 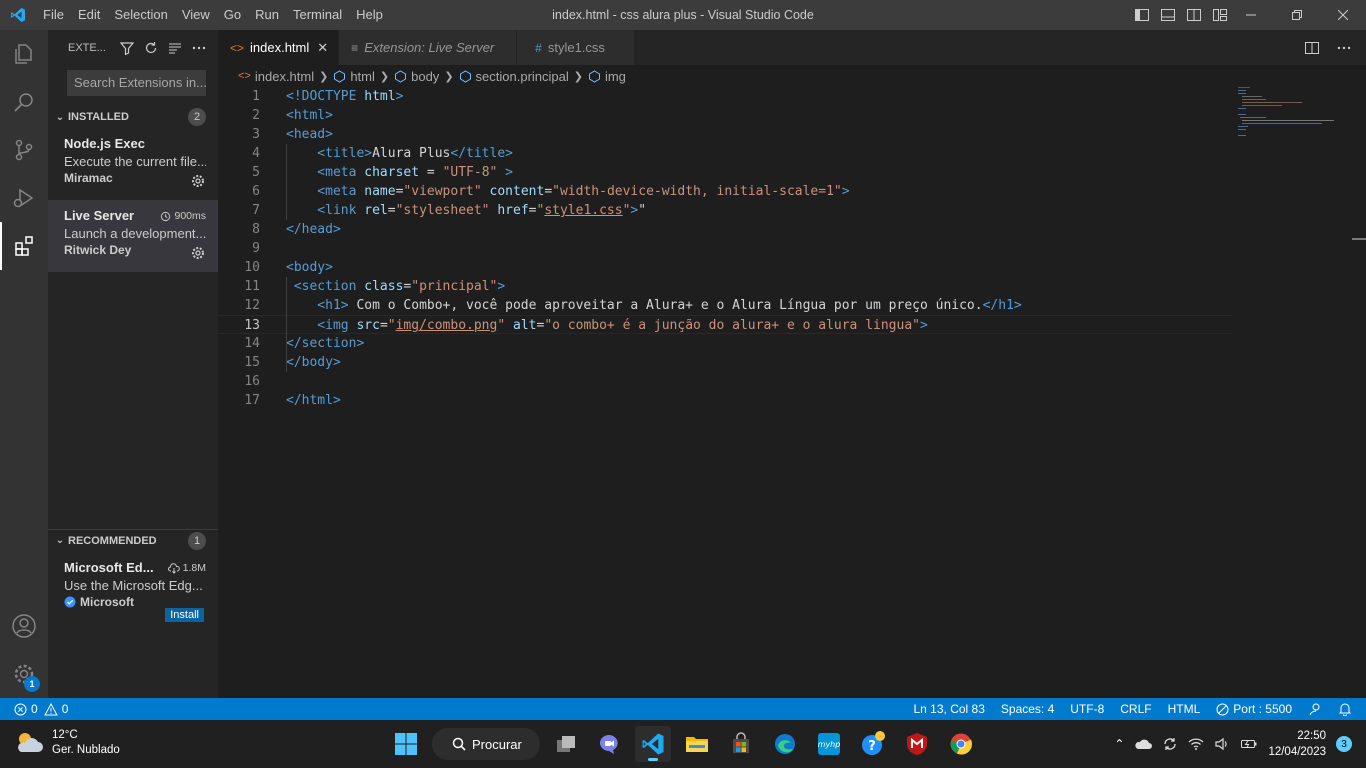 I want to click on minimize-button, so click(x=1251, y=15).